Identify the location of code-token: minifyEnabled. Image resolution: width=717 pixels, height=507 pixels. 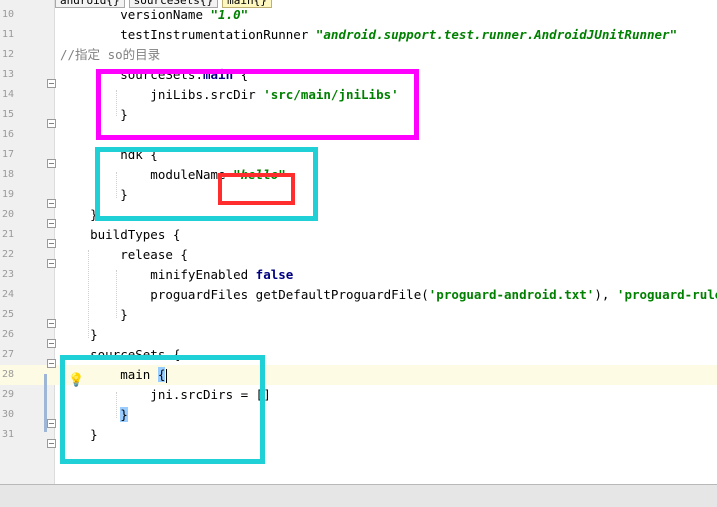
(158, 274).